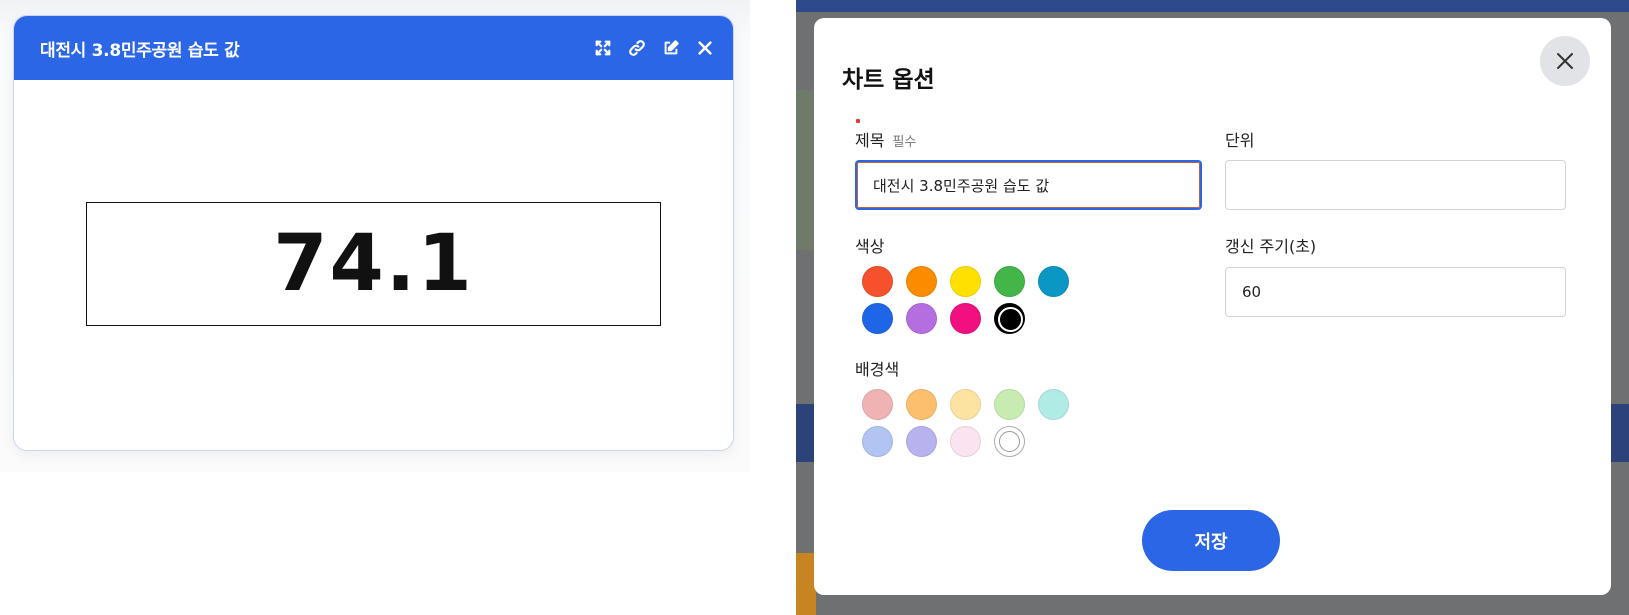 Image resolution: width=1629 pixels, height=615 pixels. What do you see at coordinates (1271, 246) in the screenshot?
I see `refresh-field-label: 갱신 주기(초)` at bounding box center [1271, 246].